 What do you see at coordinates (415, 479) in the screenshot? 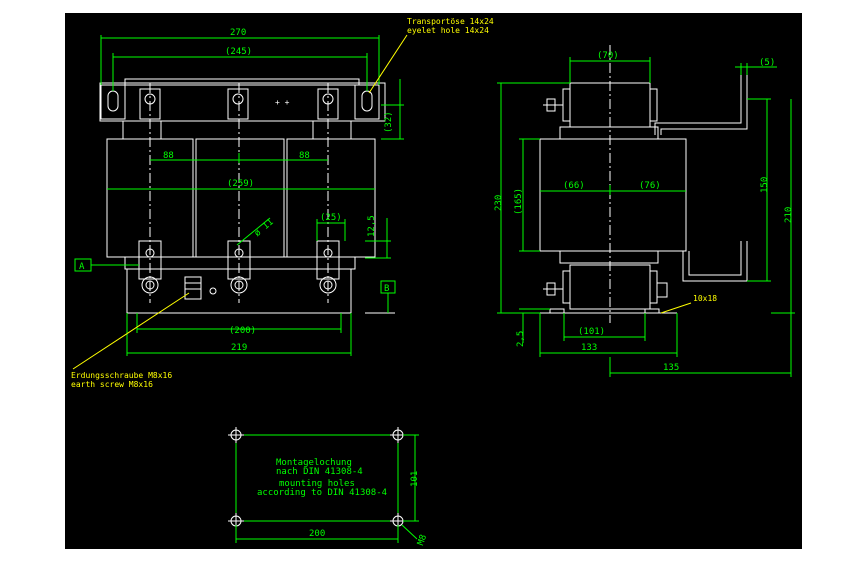
I see `svg-text: 101` at bounding box center [415, 479].